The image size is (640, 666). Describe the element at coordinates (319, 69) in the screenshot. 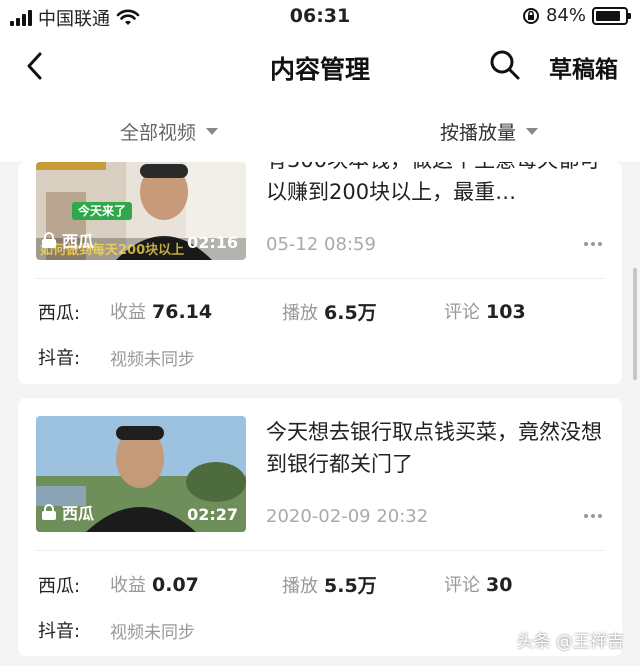

I see `page-title: 内容管理` at that location.